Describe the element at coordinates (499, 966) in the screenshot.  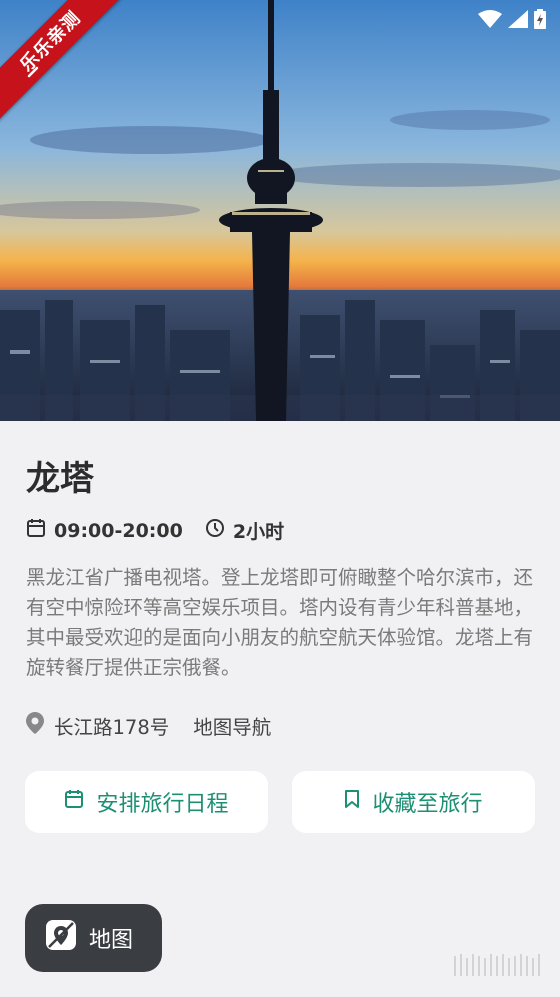
I see `watermark` at that location.